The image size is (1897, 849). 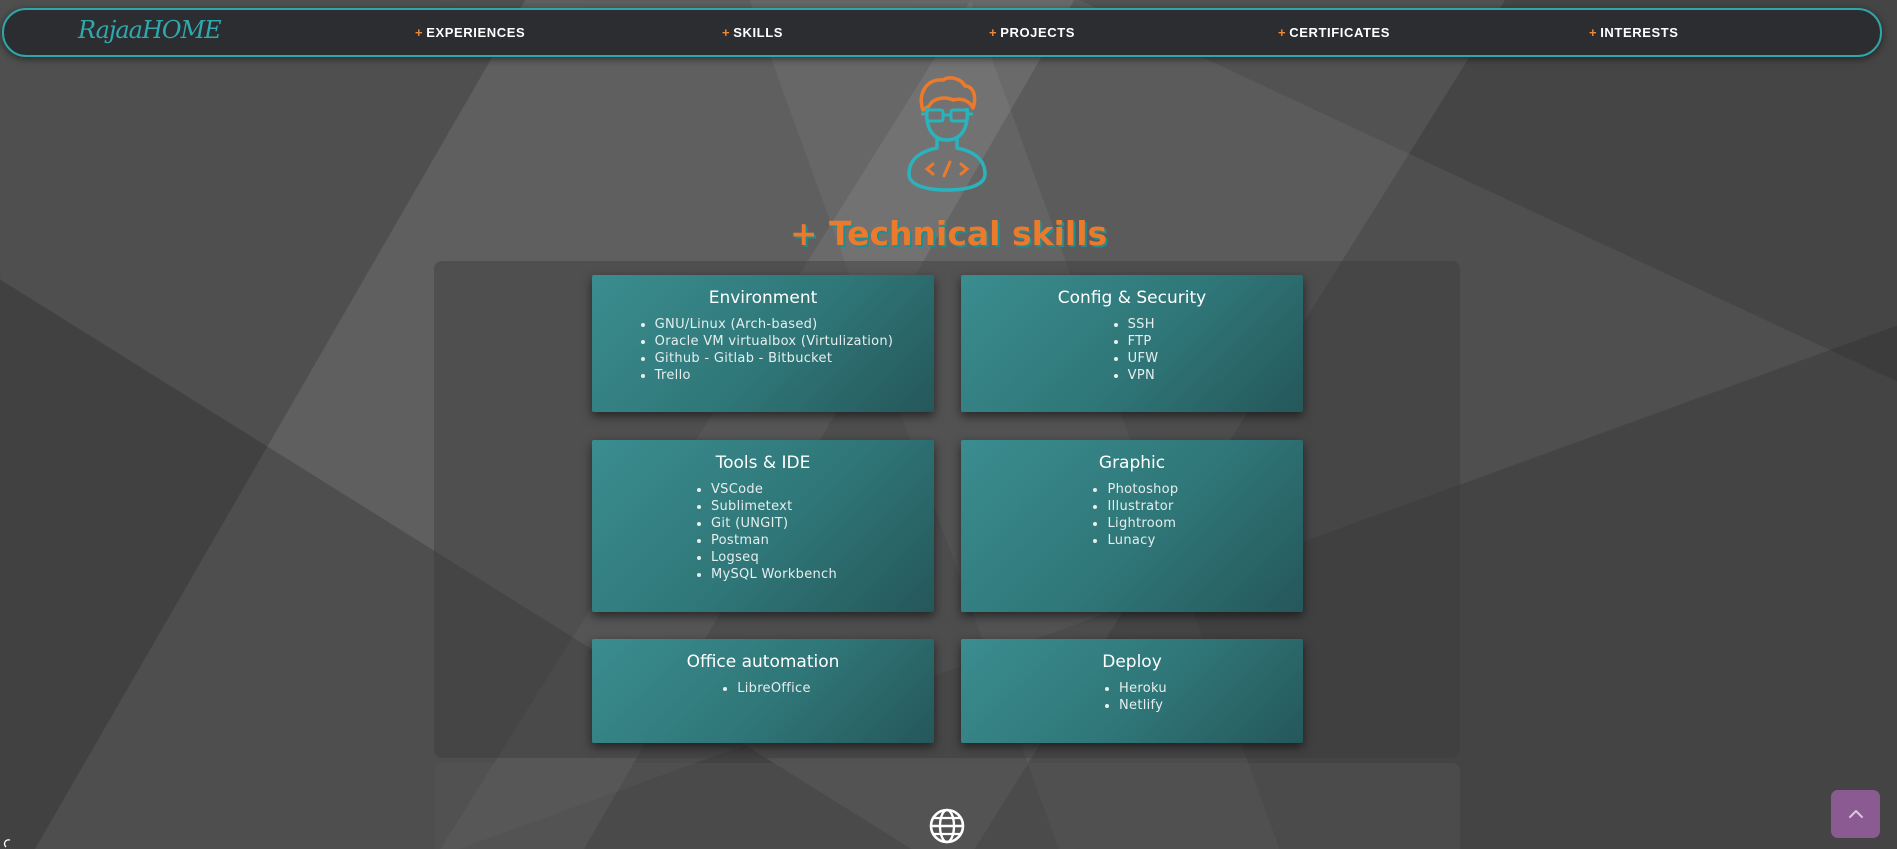 I want to click on list-item: Photoshop, so click(x=1142, y=489).